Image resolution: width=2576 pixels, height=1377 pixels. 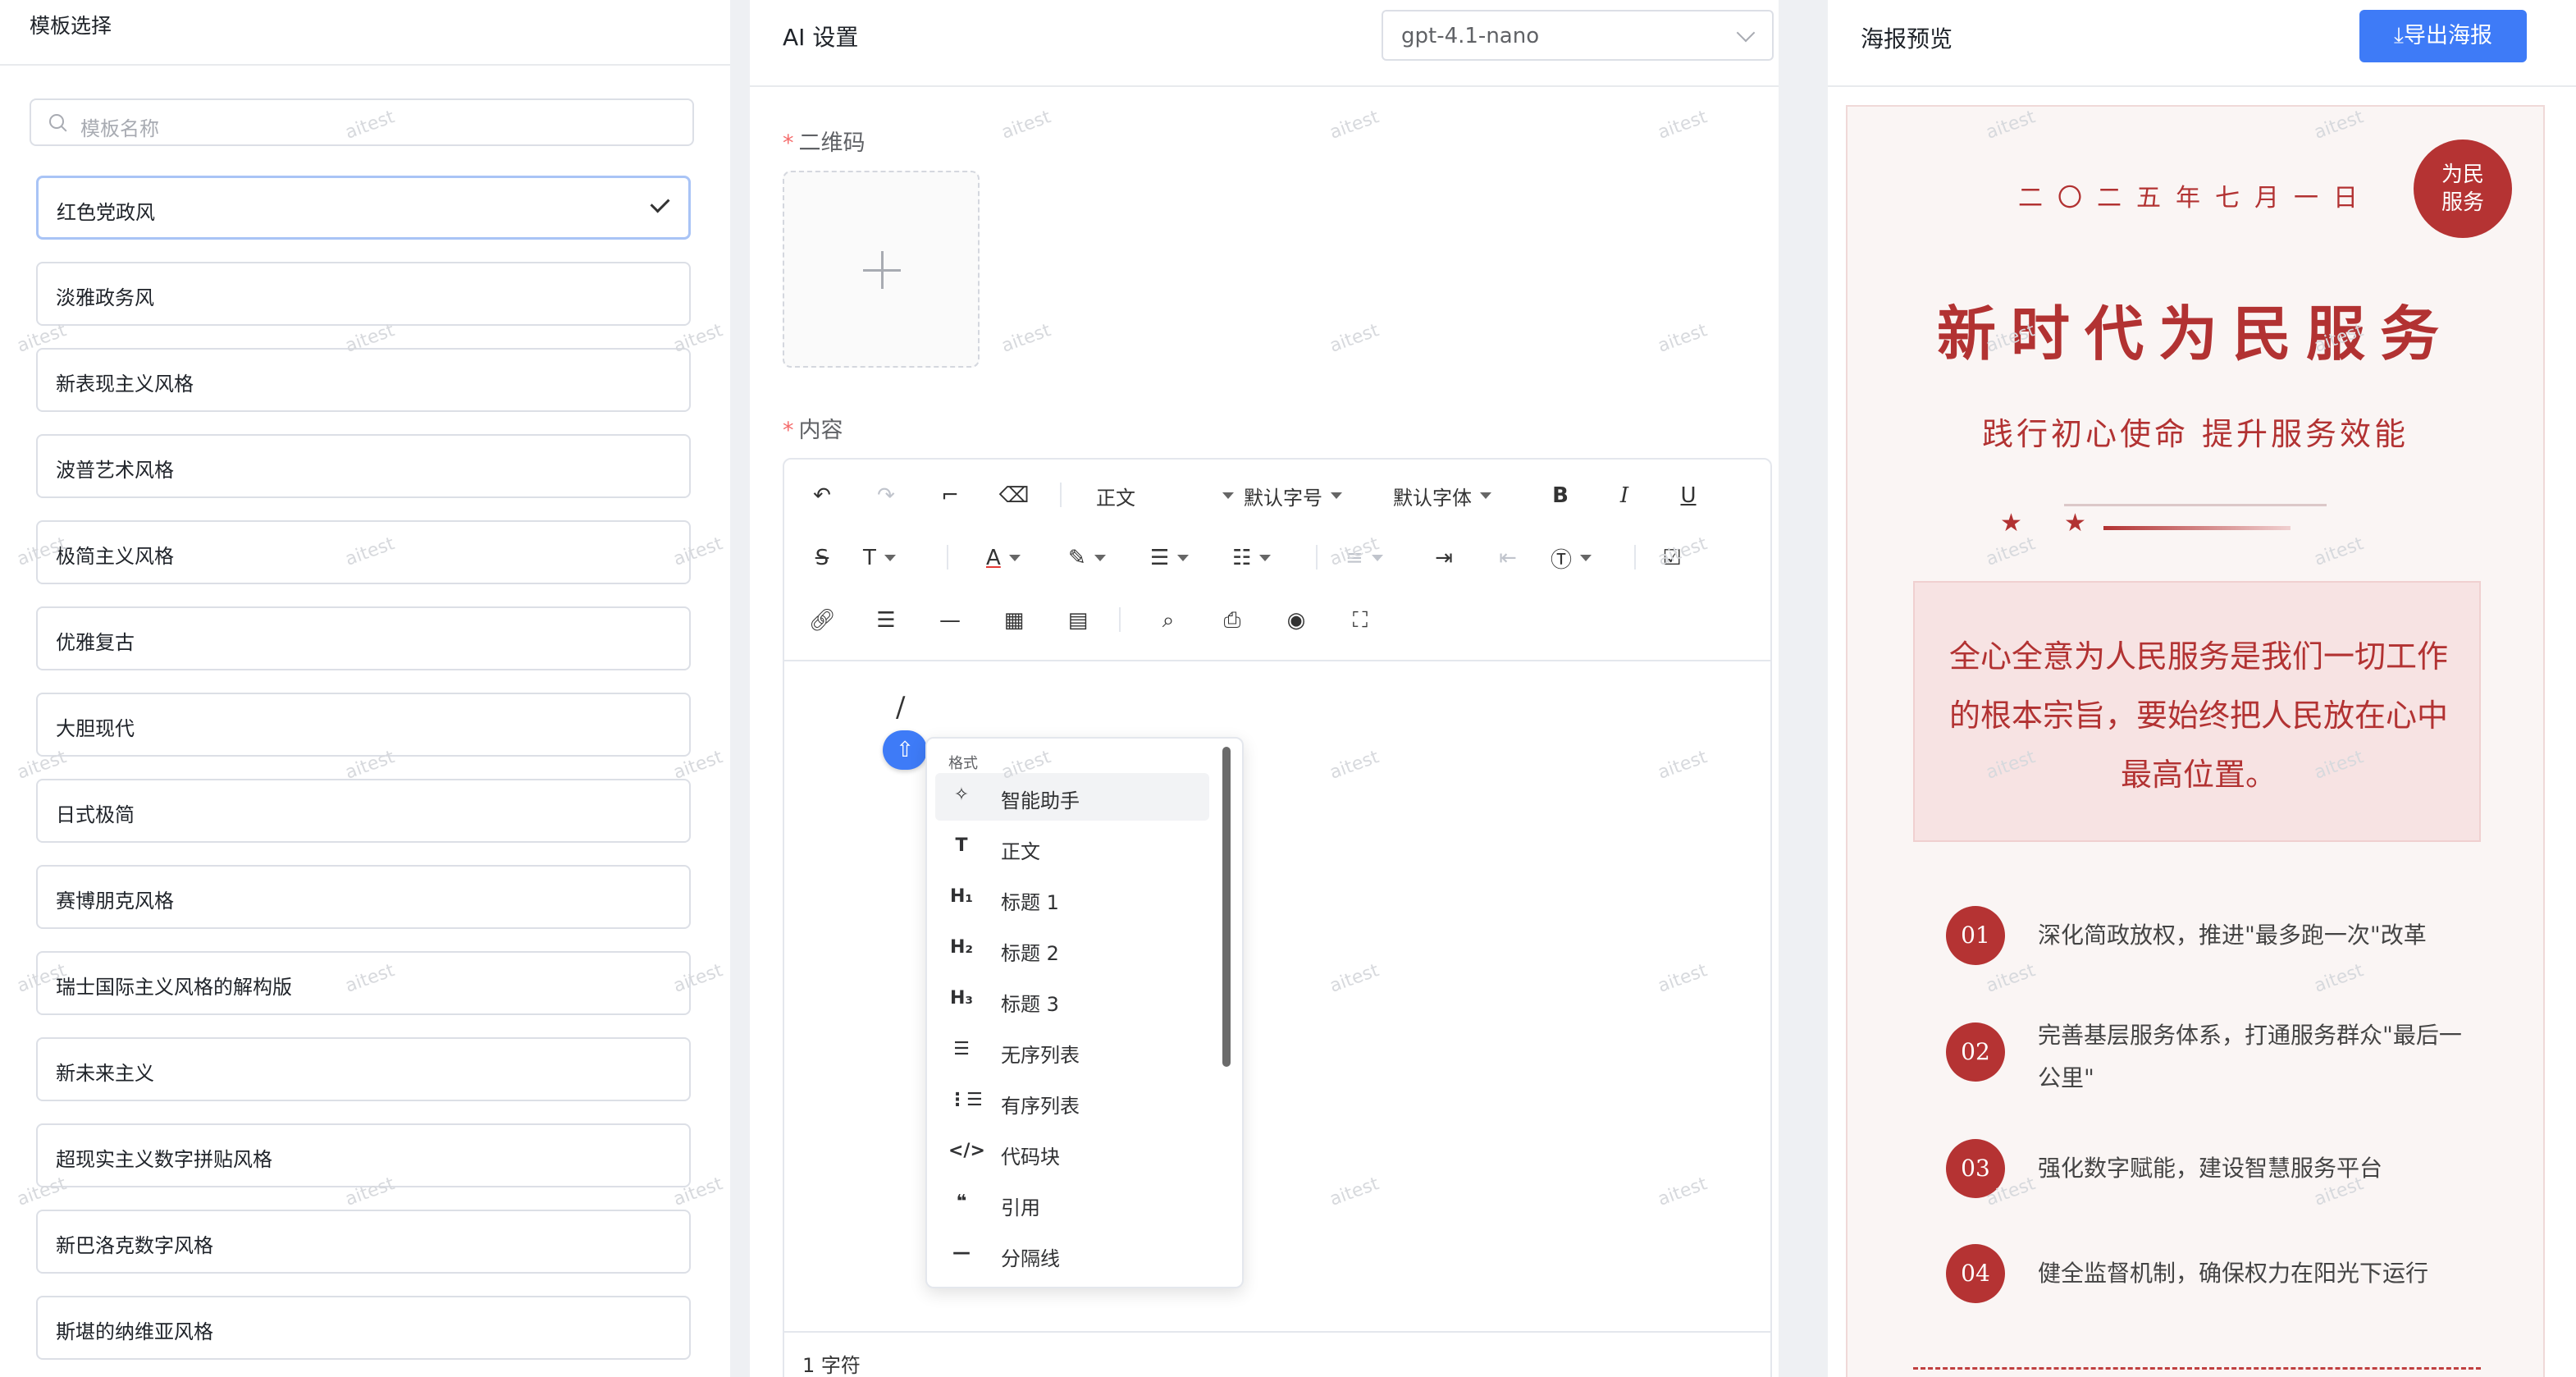 What do you see at coordinates (950, 620) in the screenshot?
I see `horizontal-rule-icon: —` at bounding box center [950, 620].